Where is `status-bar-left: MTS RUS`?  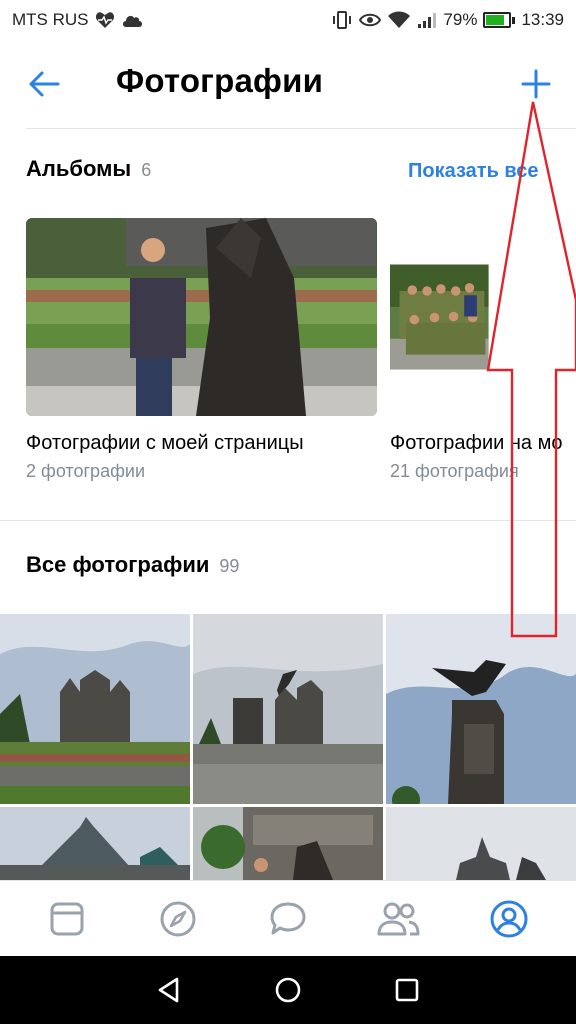 status-bar-left: MTS RUS is located at coordinates (77, 20).